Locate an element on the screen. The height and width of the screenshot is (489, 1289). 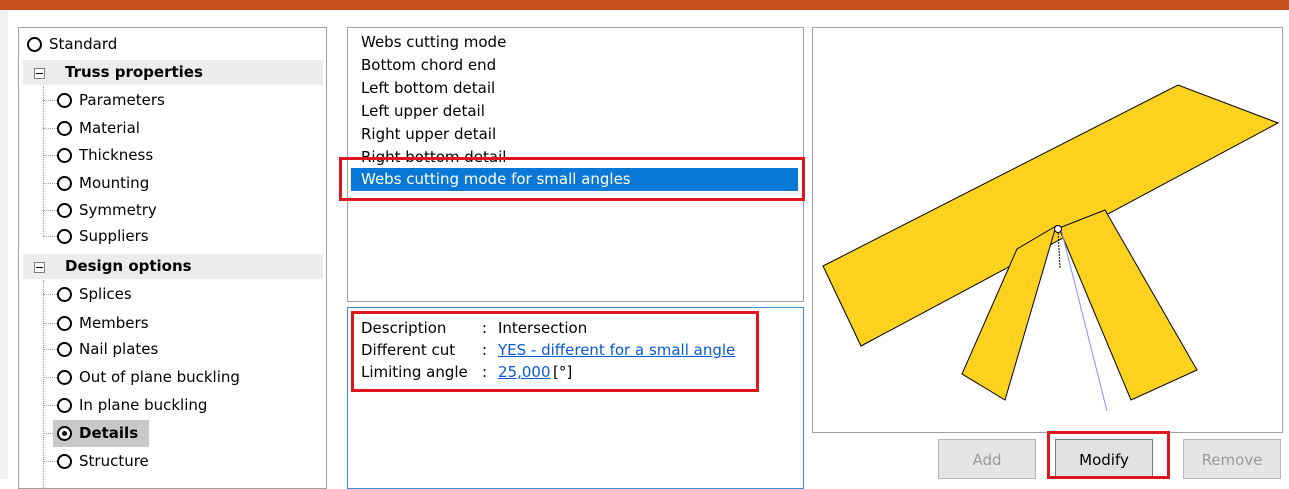
tree-item-label: Splices is located at coordinates (105, 294).